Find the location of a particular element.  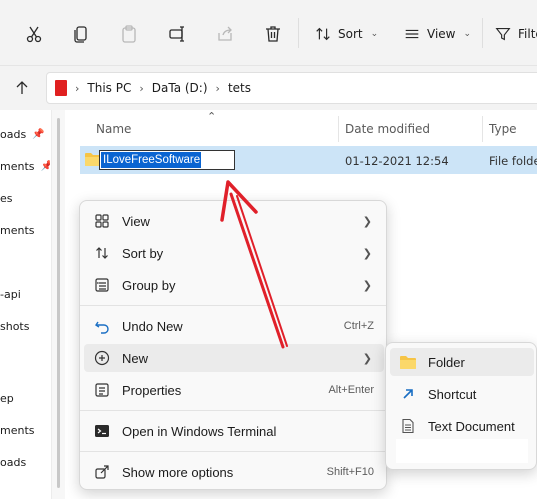

nav-item: ments 📌 is located at coordinates (25, 166).